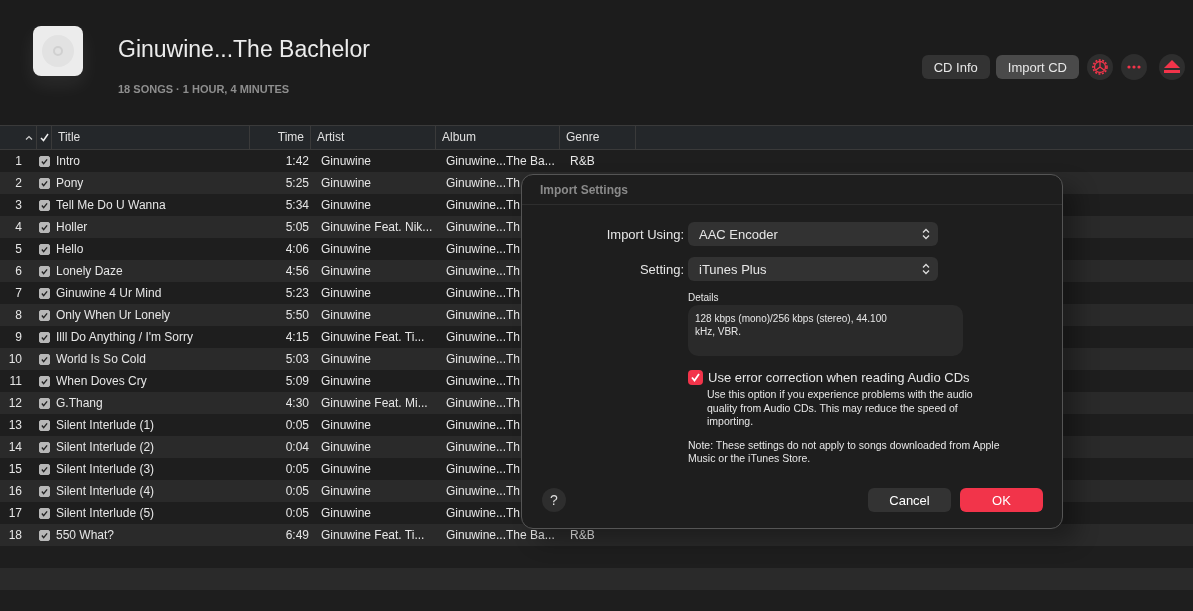 The height and width of the screenshot is (611, 1193). I want to click on track-time: 4:06, so click(297, 249).